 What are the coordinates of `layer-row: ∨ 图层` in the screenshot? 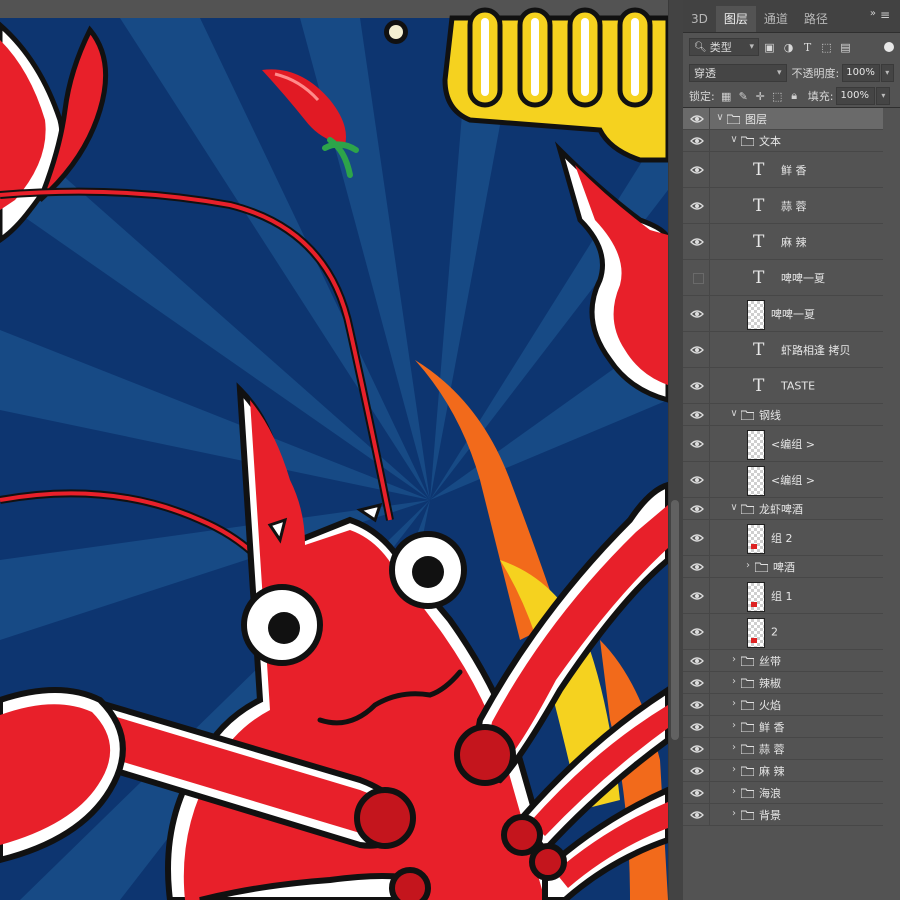 It's located at (783, 119).